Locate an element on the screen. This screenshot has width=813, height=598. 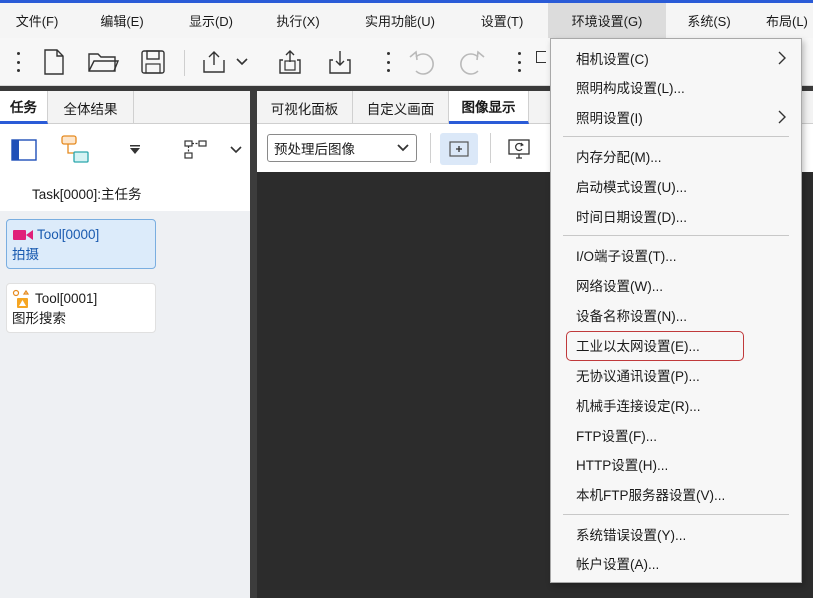
undo-icon is located at coordinates (421, 62).